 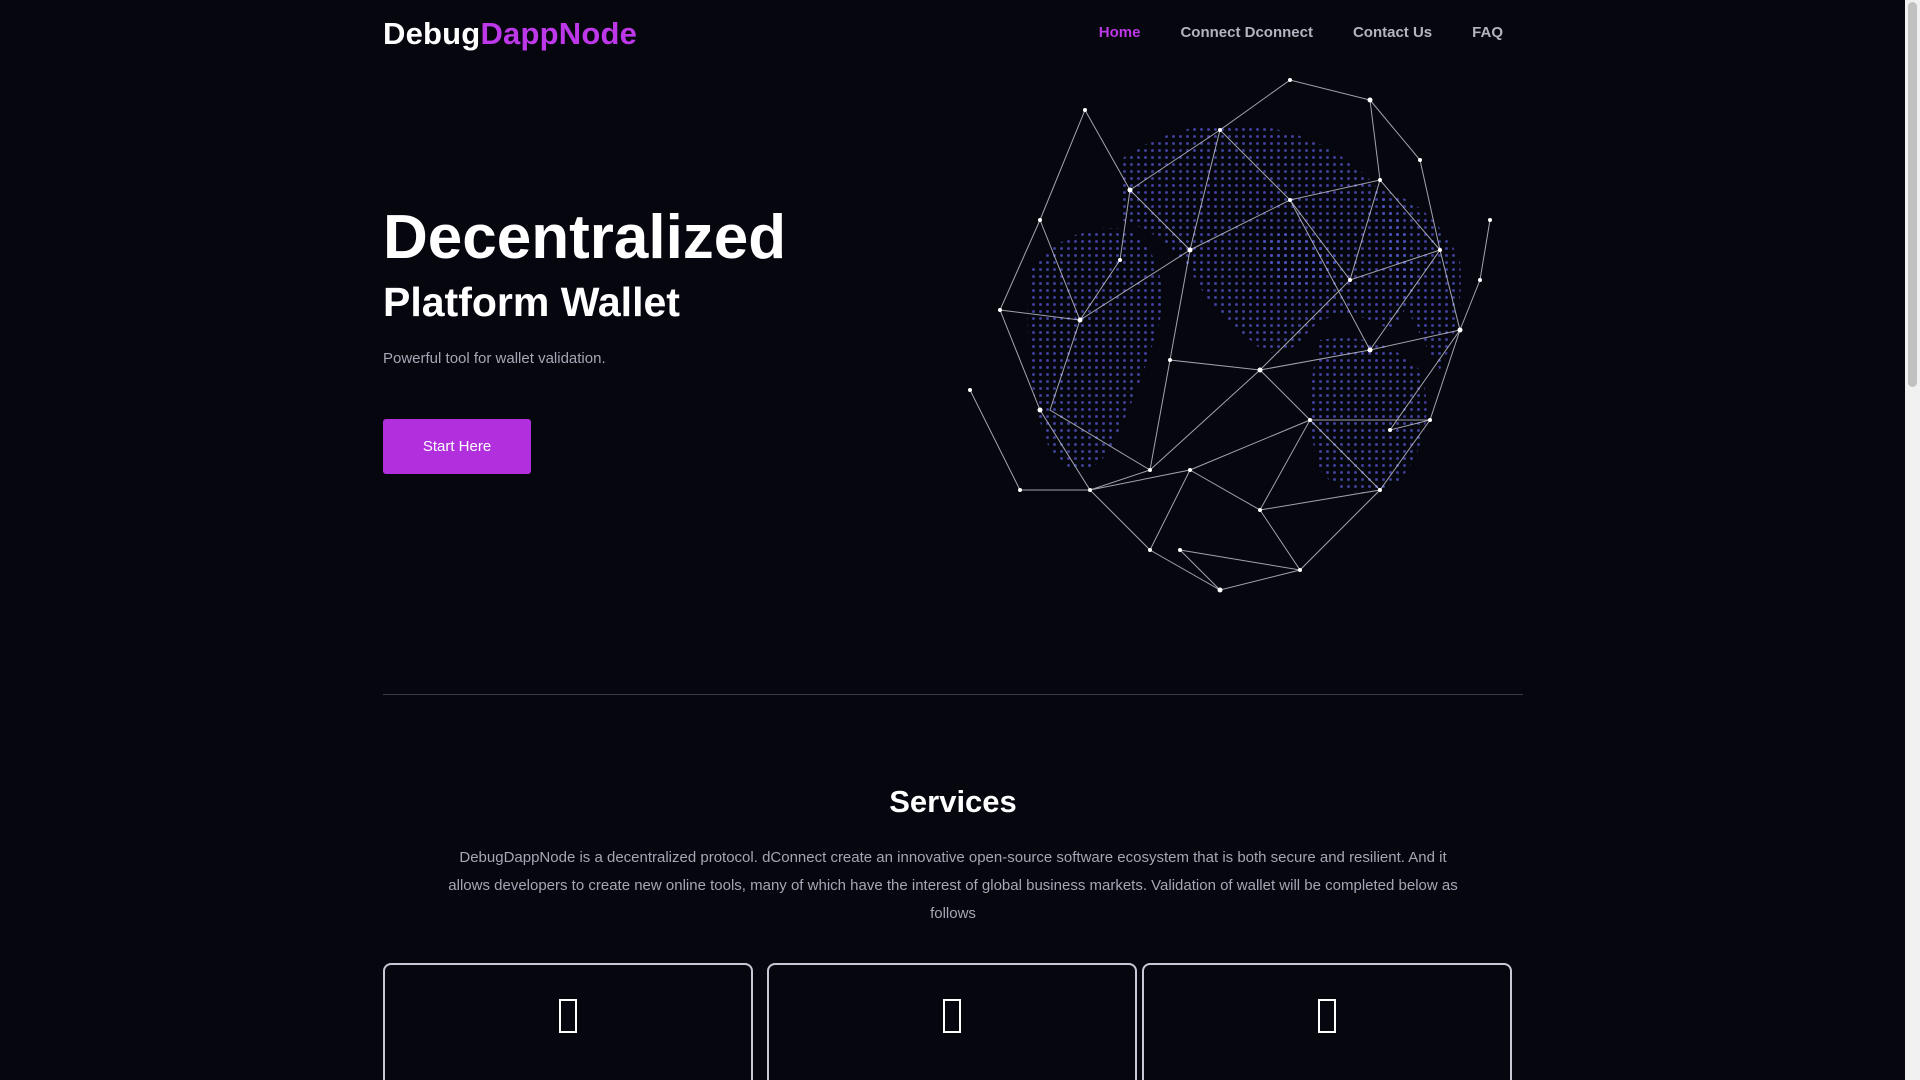 I want to click on logo-text-debug: Debug, so click(x=432, y=33).